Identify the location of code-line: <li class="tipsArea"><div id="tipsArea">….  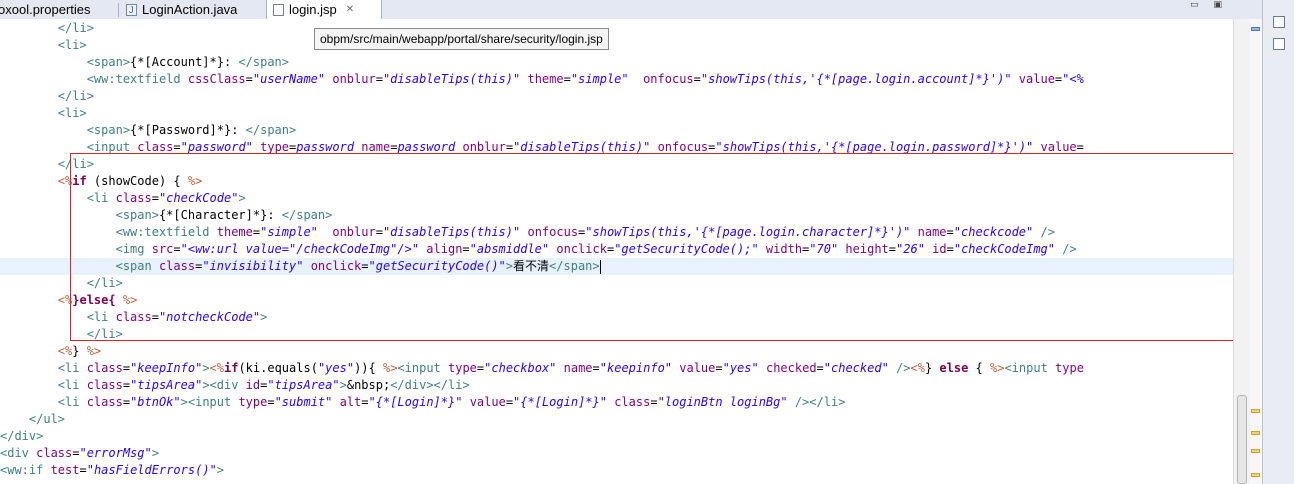
(616, 385).